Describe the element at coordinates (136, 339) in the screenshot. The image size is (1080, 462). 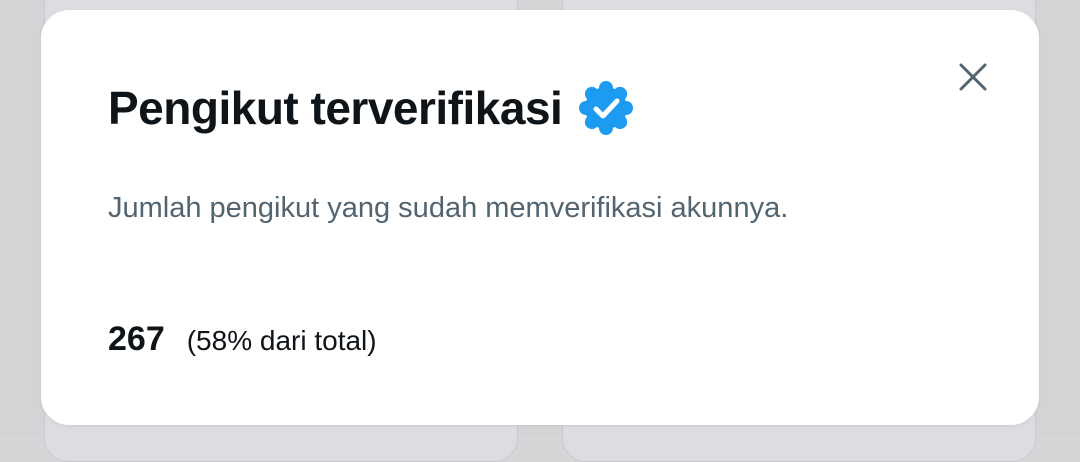
I see `verified-follower-count: 267` at that location.